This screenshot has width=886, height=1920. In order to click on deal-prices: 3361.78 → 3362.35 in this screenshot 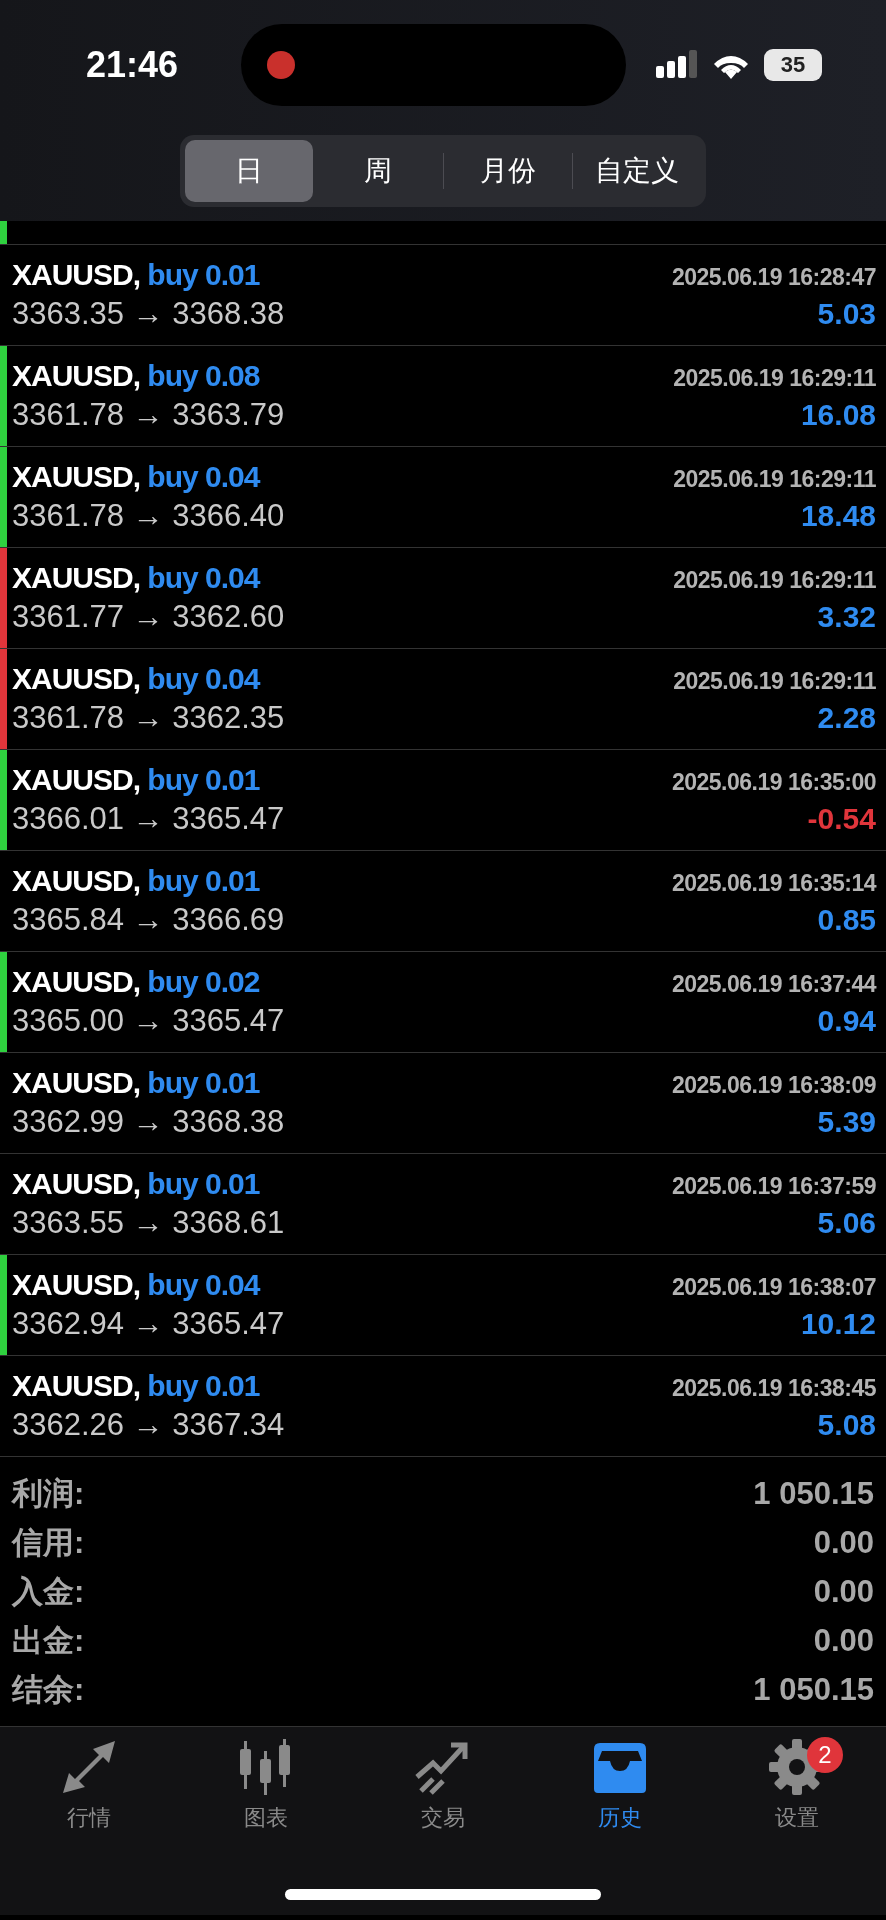, I will do `click(148, 718)`.